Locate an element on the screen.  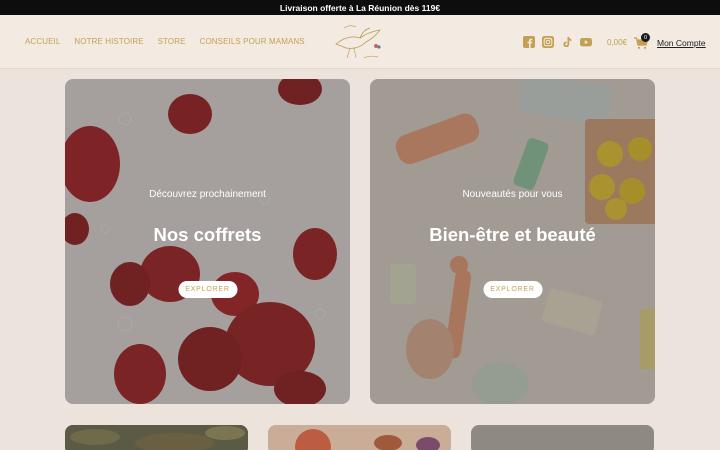
site-logo is located at coordinates (361, 42).